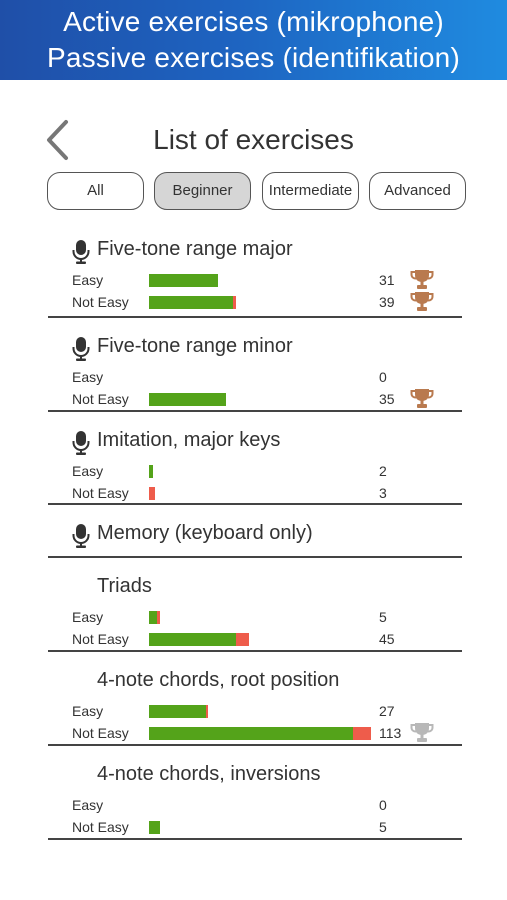  I want to click on exercise-title: 4-note chords, root position, so click(218, 680).